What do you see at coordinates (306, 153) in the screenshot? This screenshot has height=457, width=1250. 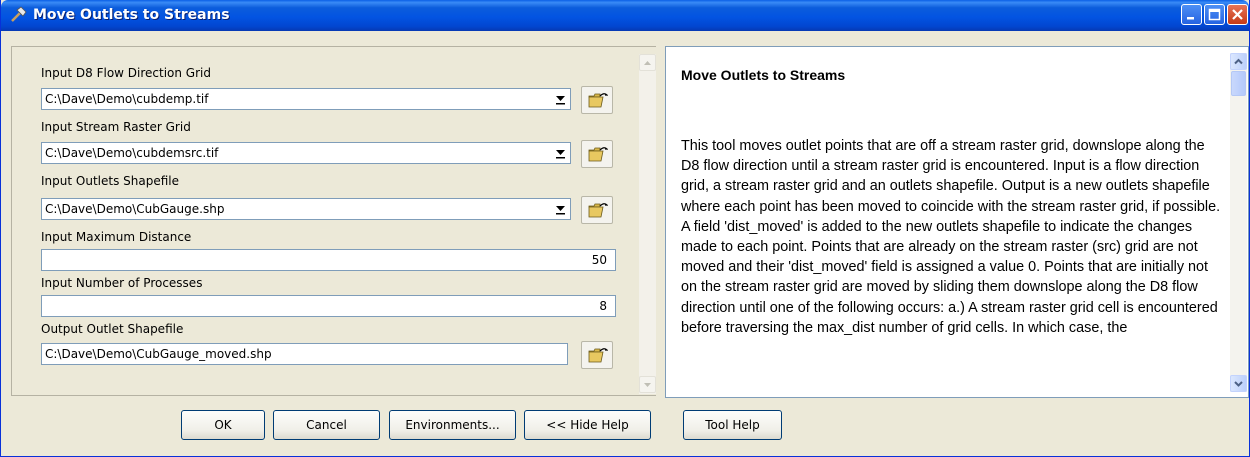 I see `stream-grid-combo: C:\Dave\Demo\cubdemsrc.tif` at bounding box center [306, 153].